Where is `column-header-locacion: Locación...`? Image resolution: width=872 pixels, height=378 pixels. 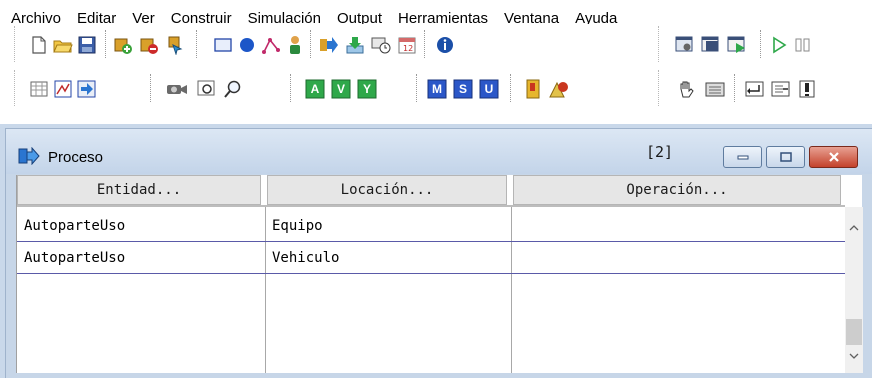
column-header-locacion: Locación... is located at coordinates (387, 190).